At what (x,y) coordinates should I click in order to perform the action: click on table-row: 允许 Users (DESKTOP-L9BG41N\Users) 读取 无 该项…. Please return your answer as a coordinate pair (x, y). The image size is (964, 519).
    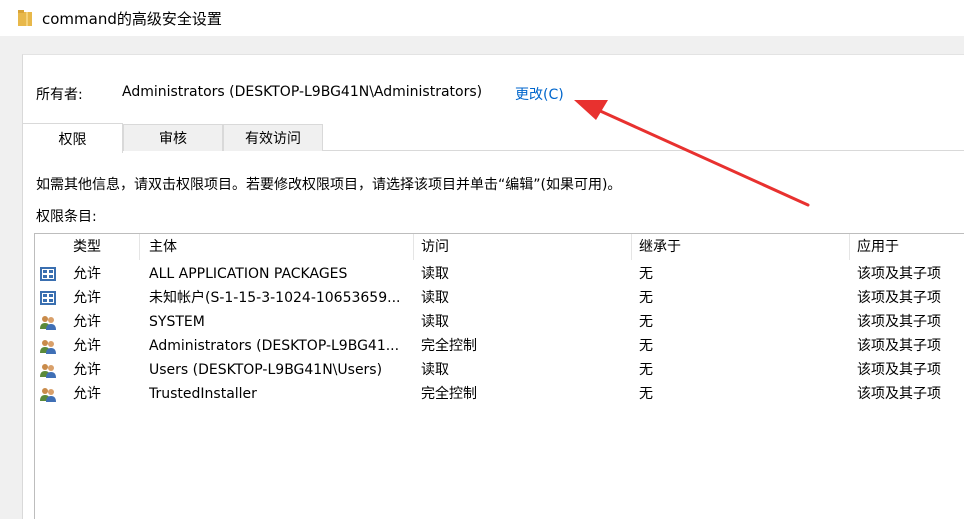
    Looking at the image, I should click on (499, 370).